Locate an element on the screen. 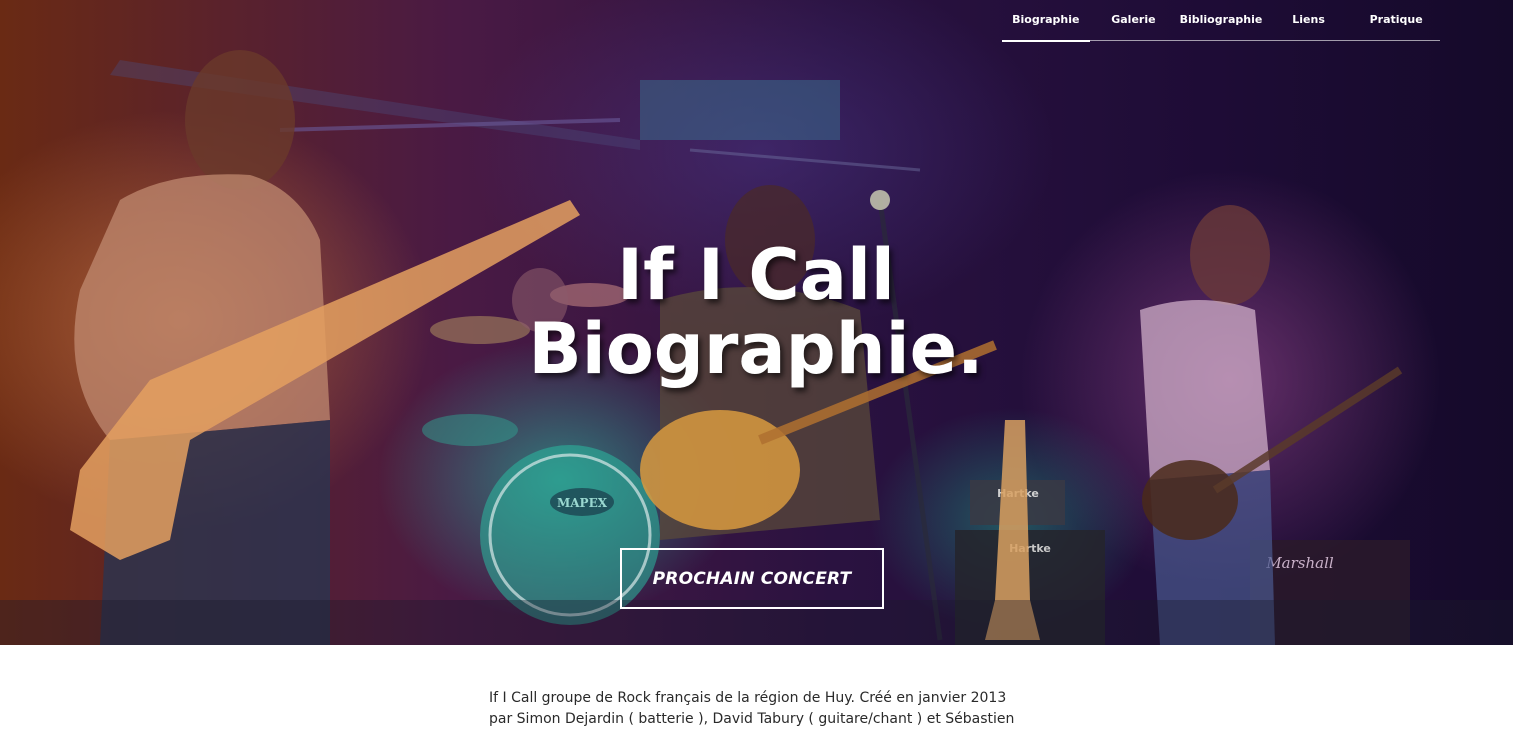 Image resolution: width=1513 pixels, height=730 pixels. nav-pratique: Pratique is located at coordinates (1396, 20).